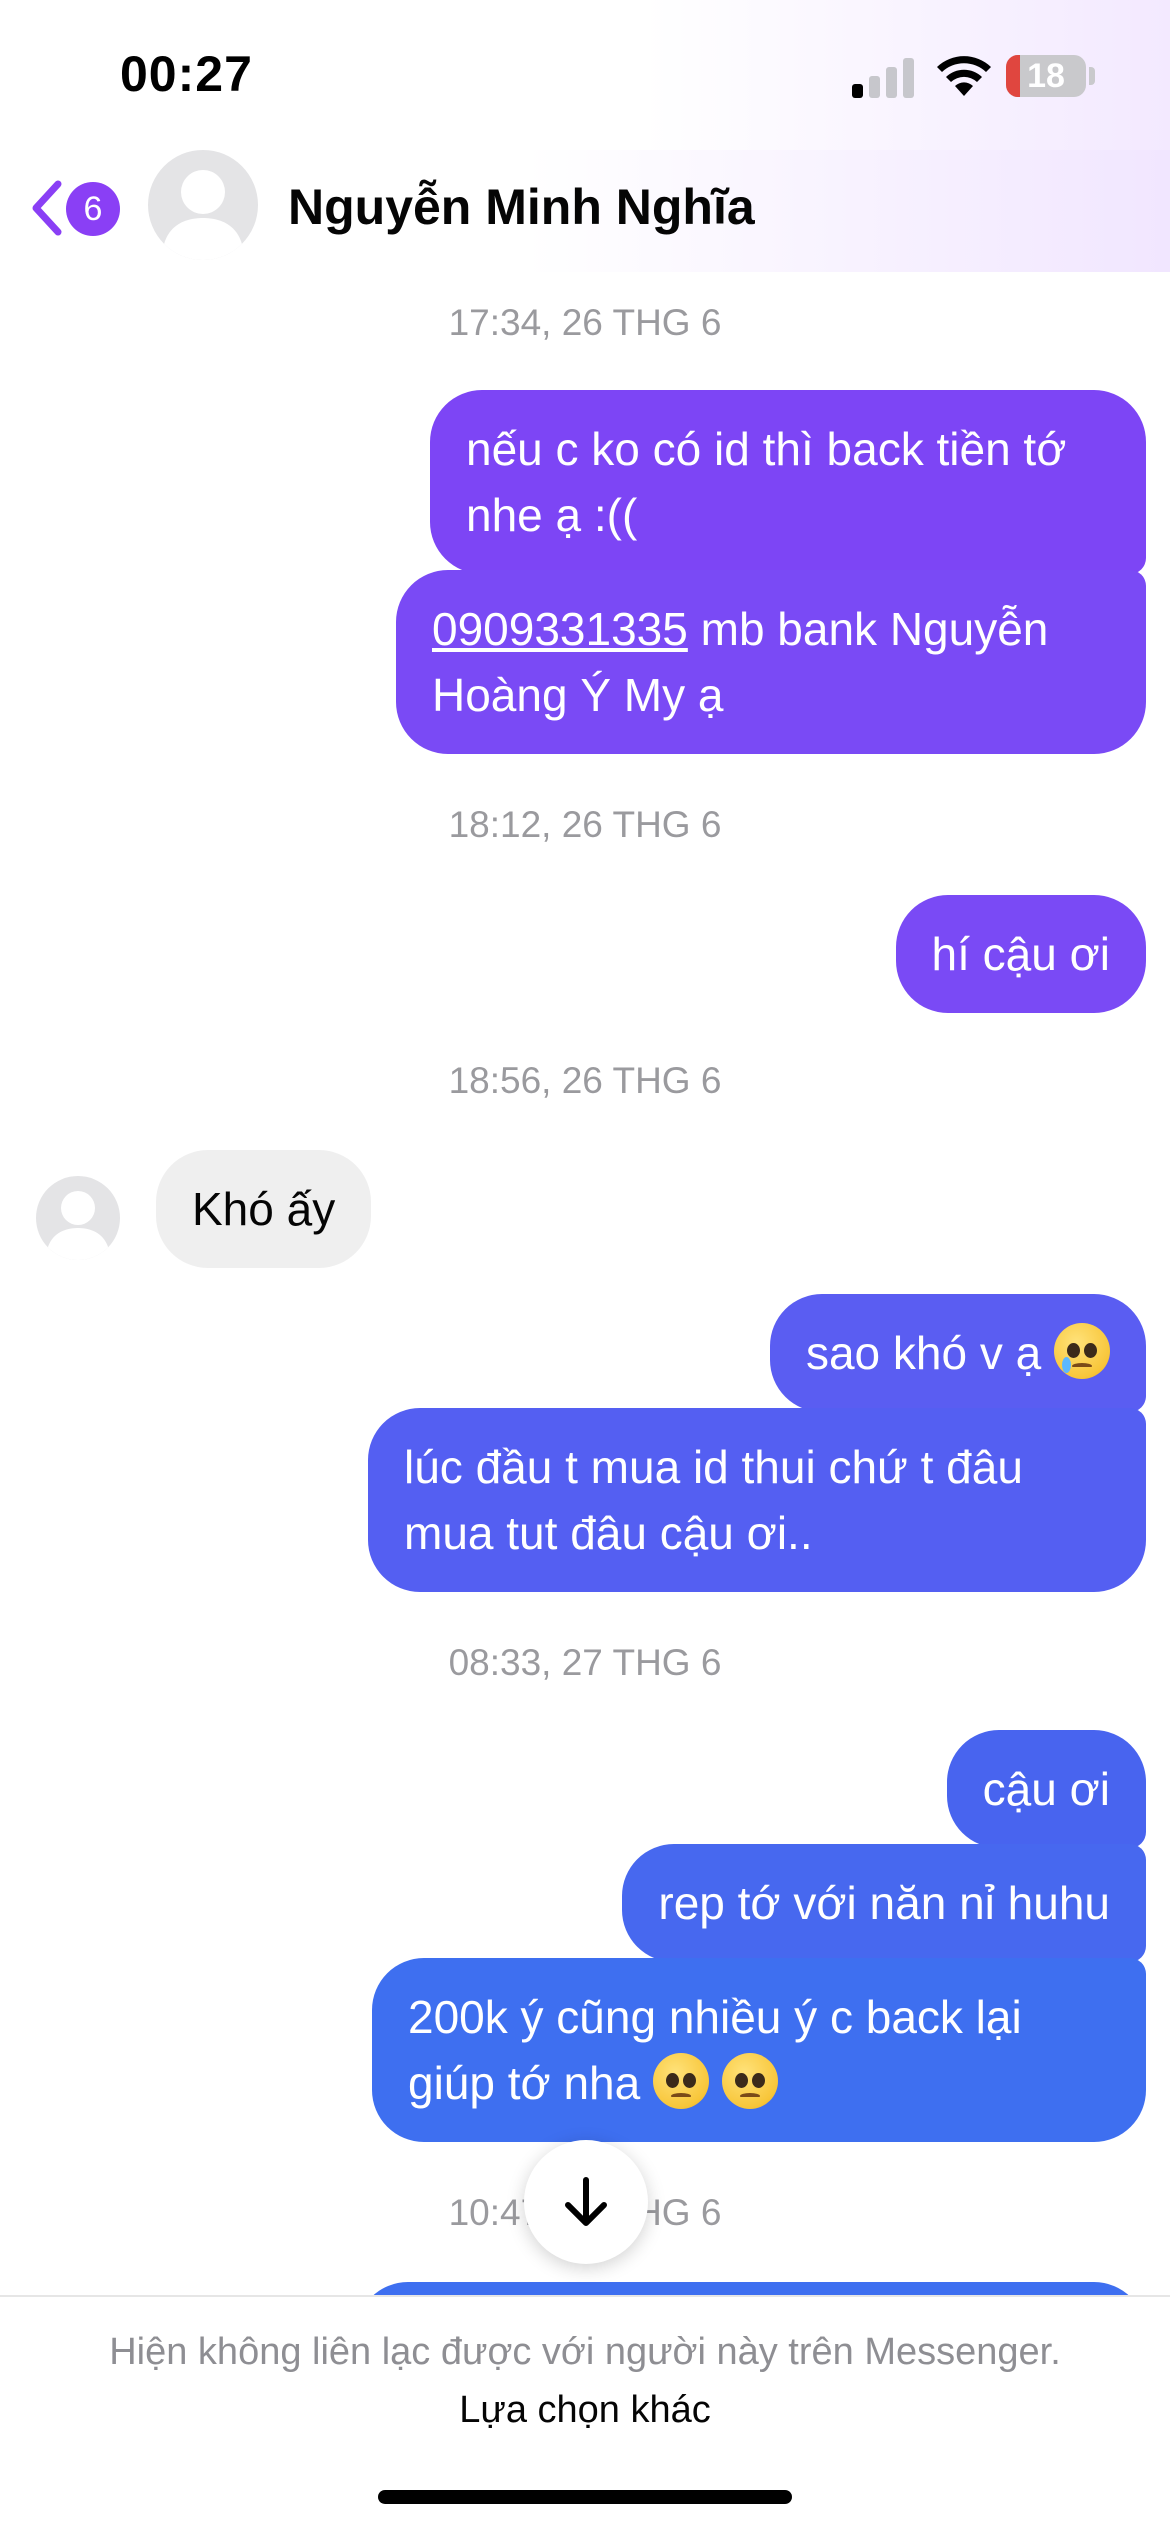  Describe the element at coordinates (186, 74) in the screenshot. I see `status-time: 00:27` at that location.